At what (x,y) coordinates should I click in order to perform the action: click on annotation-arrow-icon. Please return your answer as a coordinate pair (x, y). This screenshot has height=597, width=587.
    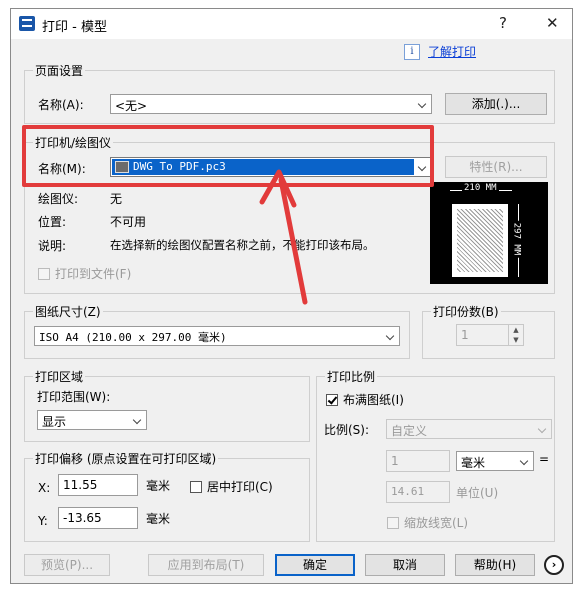
    Looking at the image, I should click on (283, 237).